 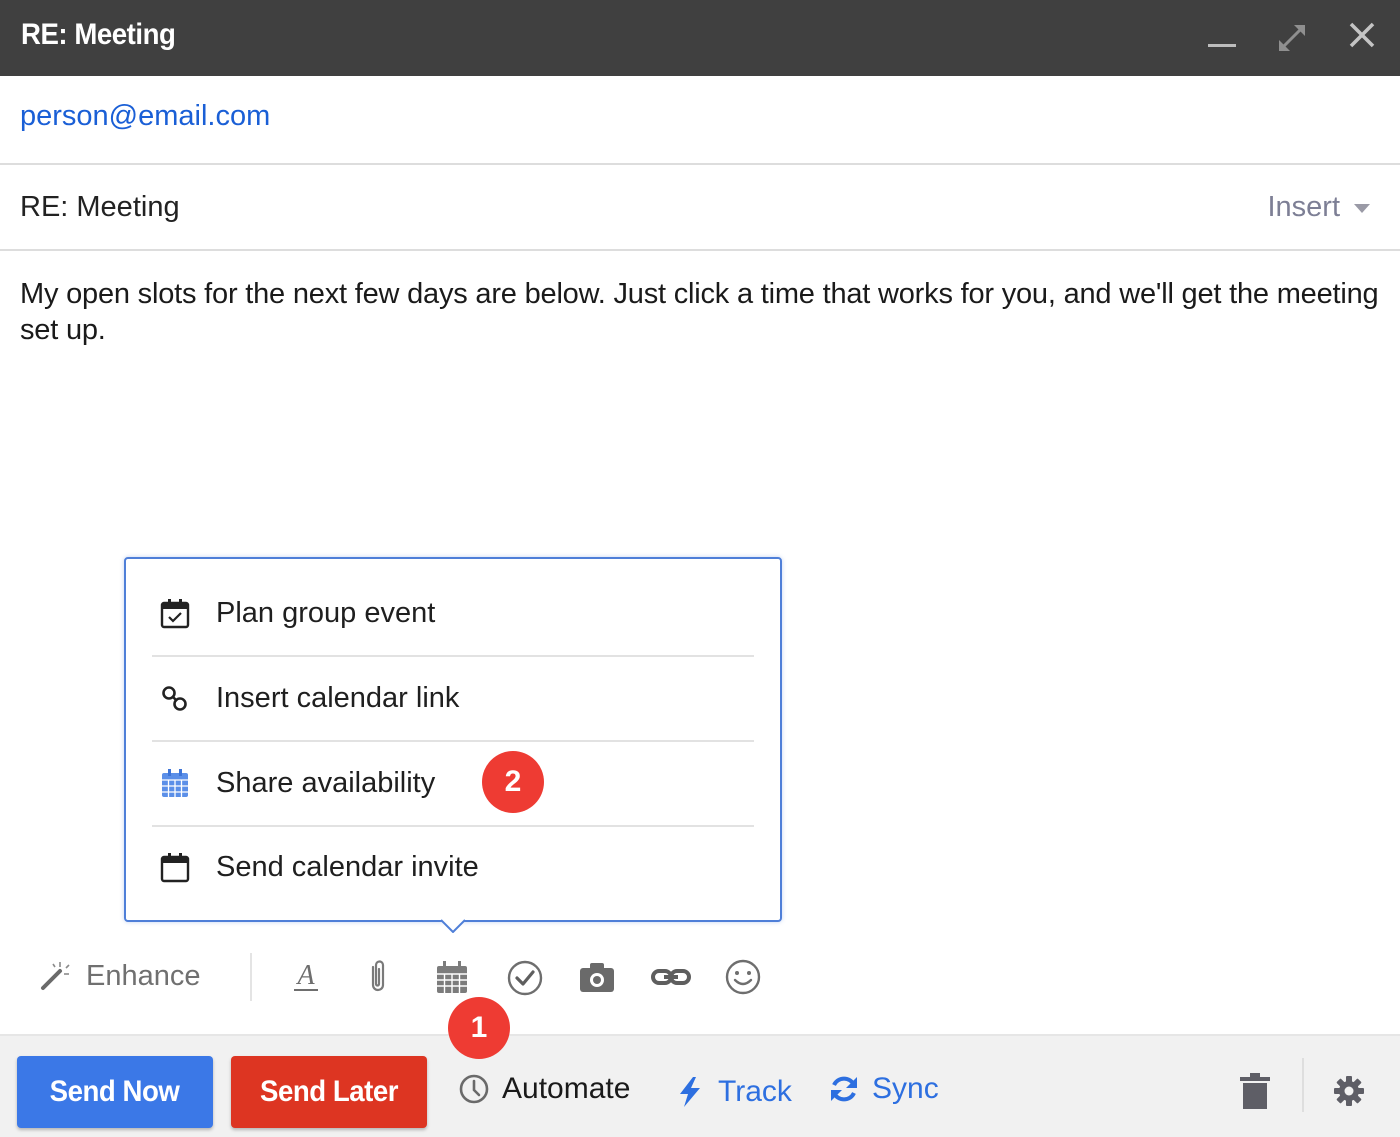 I want to click on menu-item-share-availability: Share availability, so click(x=453, y=783).